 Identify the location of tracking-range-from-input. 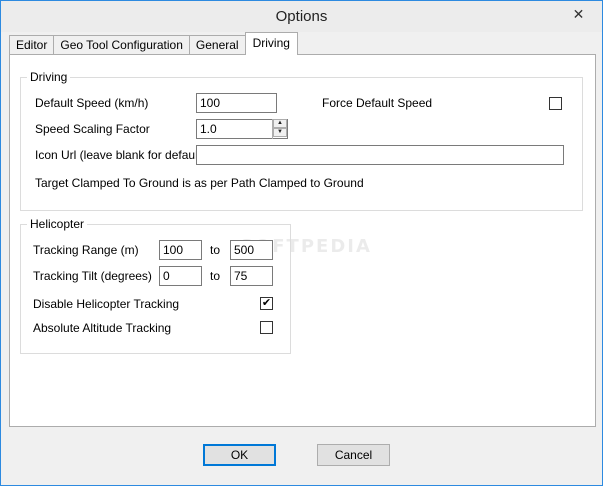
(180, 250).